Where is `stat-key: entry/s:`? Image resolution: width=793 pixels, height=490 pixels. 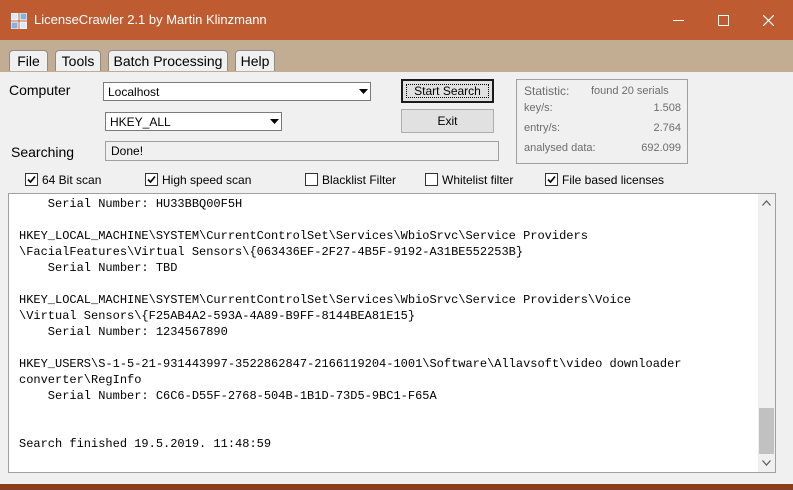 stat-key: entry/s: is located at coordinates (542, 128).